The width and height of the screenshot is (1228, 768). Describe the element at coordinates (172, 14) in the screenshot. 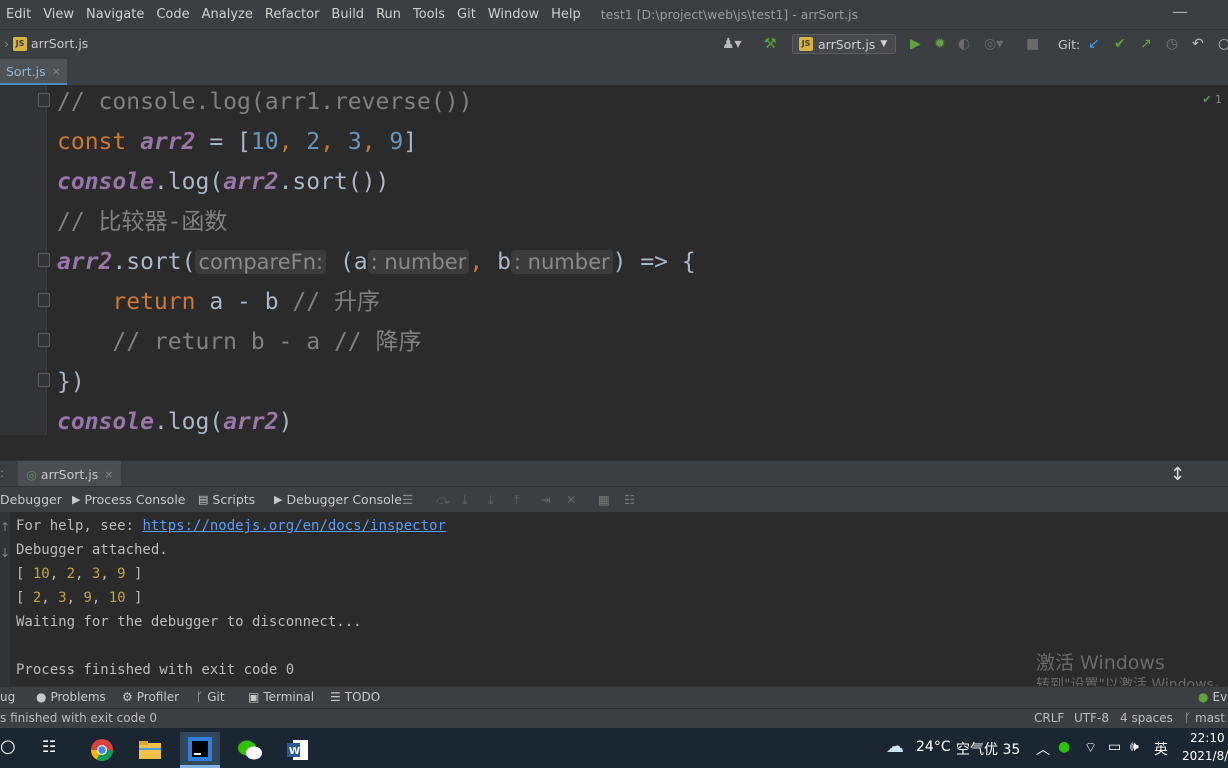

I see `menu-code: Code` at that location.